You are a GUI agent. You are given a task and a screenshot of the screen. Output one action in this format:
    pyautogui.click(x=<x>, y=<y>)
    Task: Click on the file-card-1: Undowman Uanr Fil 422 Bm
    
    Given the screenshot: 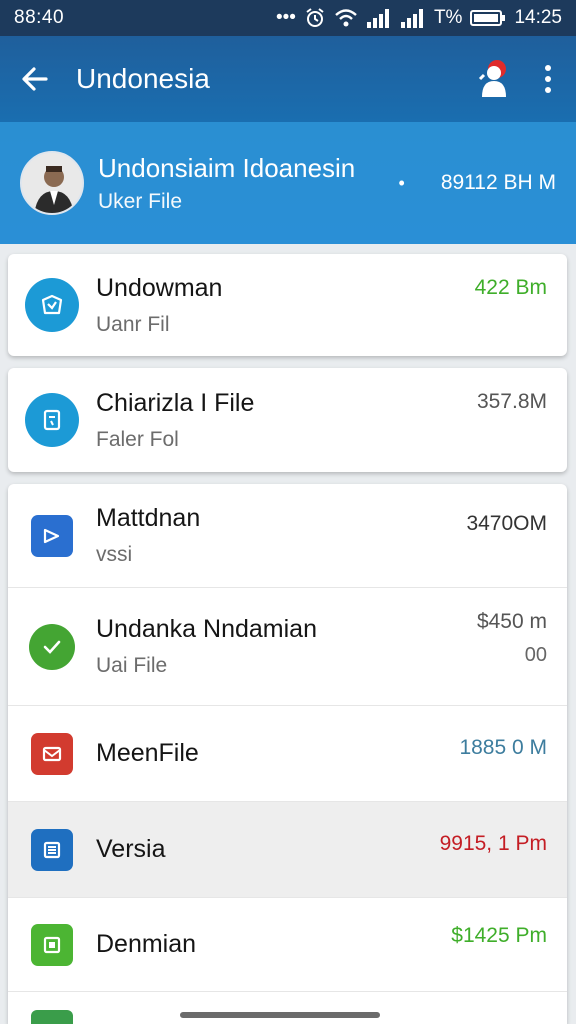 What is the action you would take?
    pyautogui.click(x=287, y=305)
    